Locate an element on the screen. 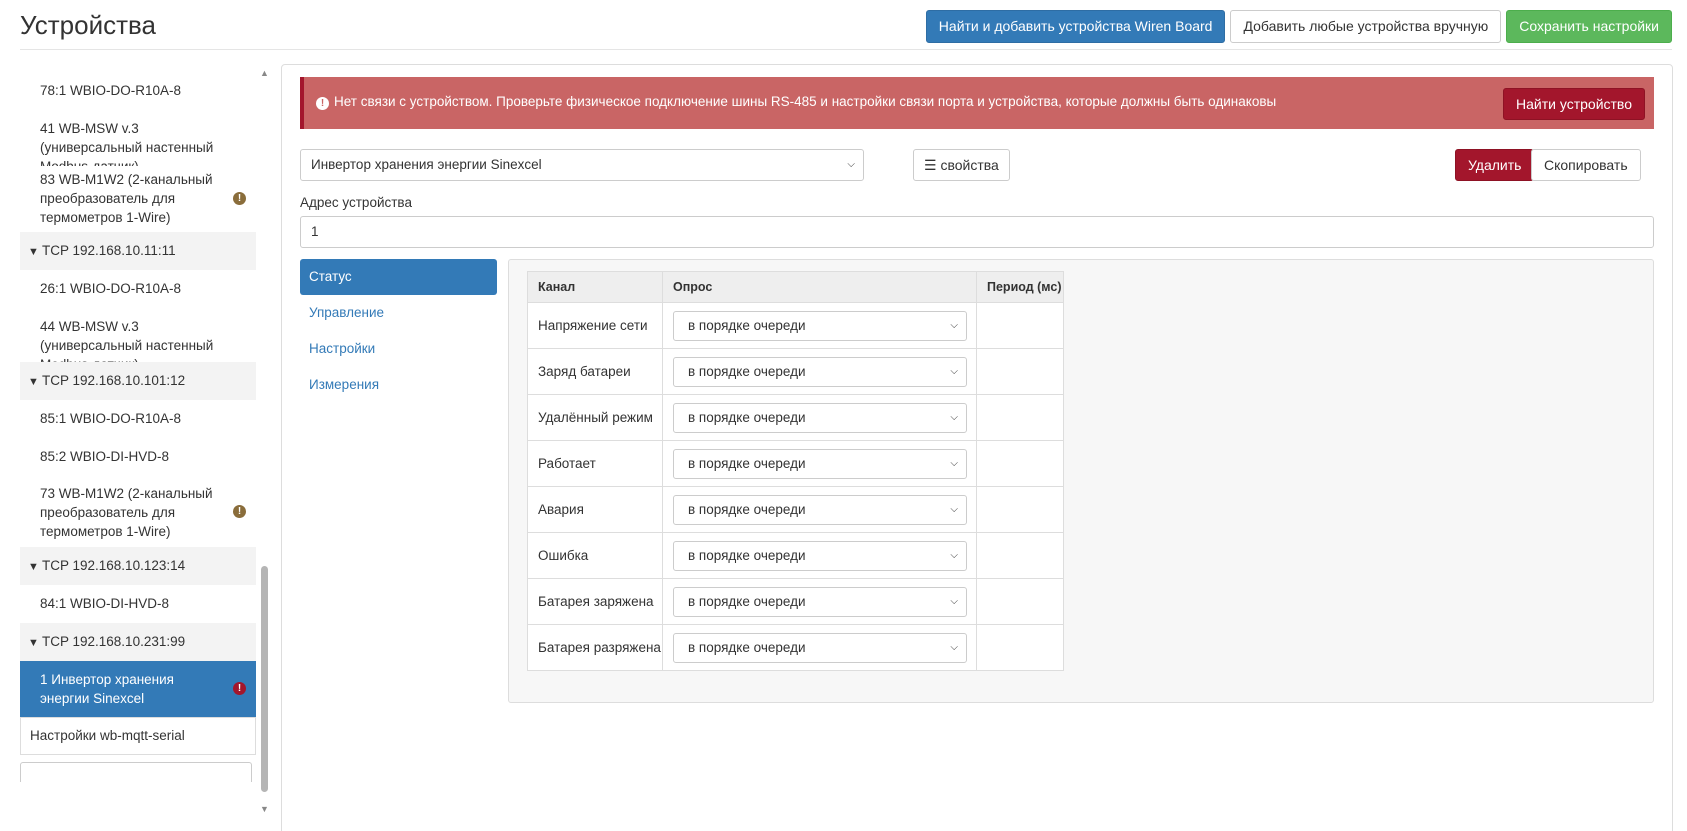 The image size is (1687, 831). table-row: Работает в порядке очереди ⌵ is located at coordinates (795, 463).